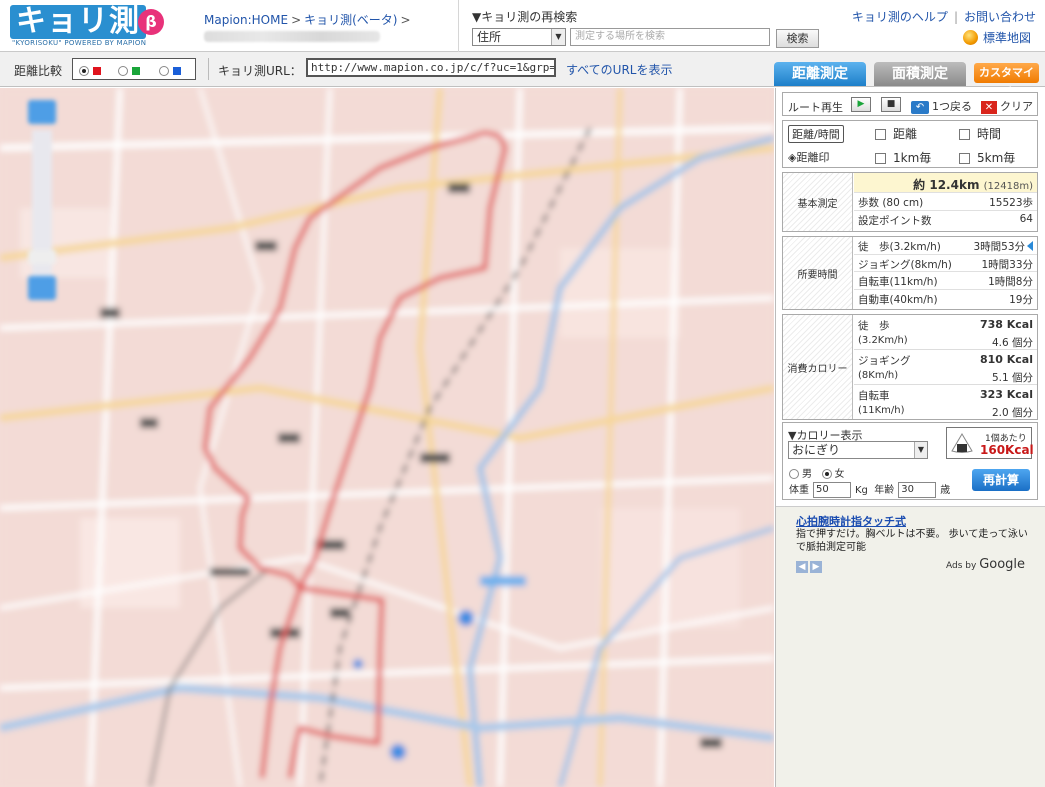  What do you see at coordinates (945, 299) in the screenshot?
I see `table-row: 自動車(40km/h) 19分` at bounding box center [945, 299].